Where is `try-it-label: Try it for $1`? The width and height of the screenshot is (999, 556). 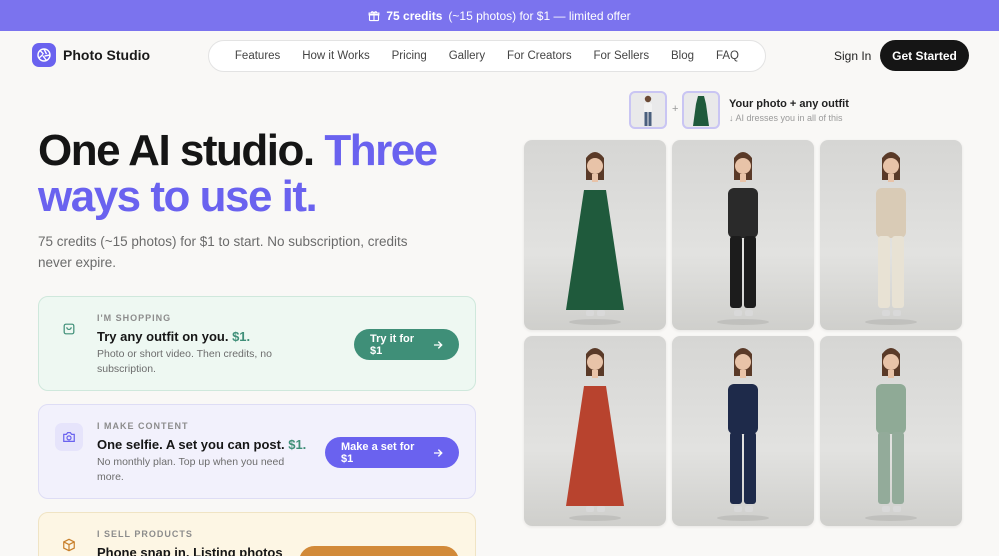
try-it-label: Try it for $1 is located at coordinates (392, 344).